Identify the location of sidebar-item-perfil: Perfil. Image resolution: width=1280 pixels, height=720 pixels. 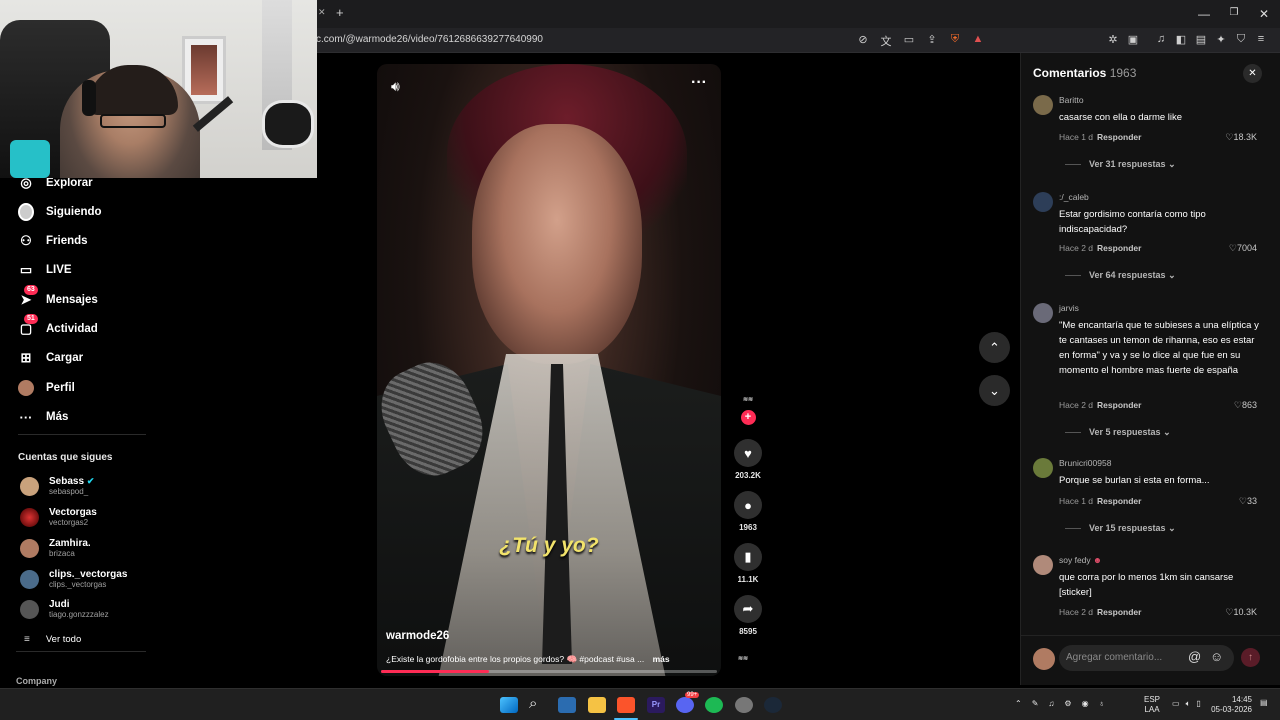
(46, 388).